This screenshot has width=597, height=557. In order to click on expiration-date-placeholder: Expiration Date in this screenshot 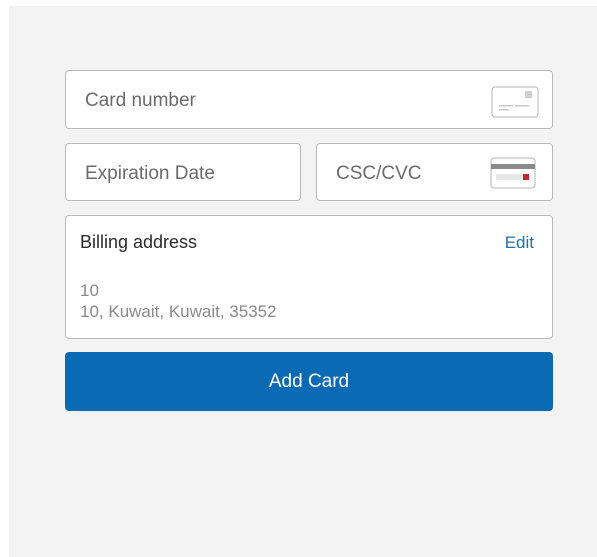, I will do `click(150, 173)`.